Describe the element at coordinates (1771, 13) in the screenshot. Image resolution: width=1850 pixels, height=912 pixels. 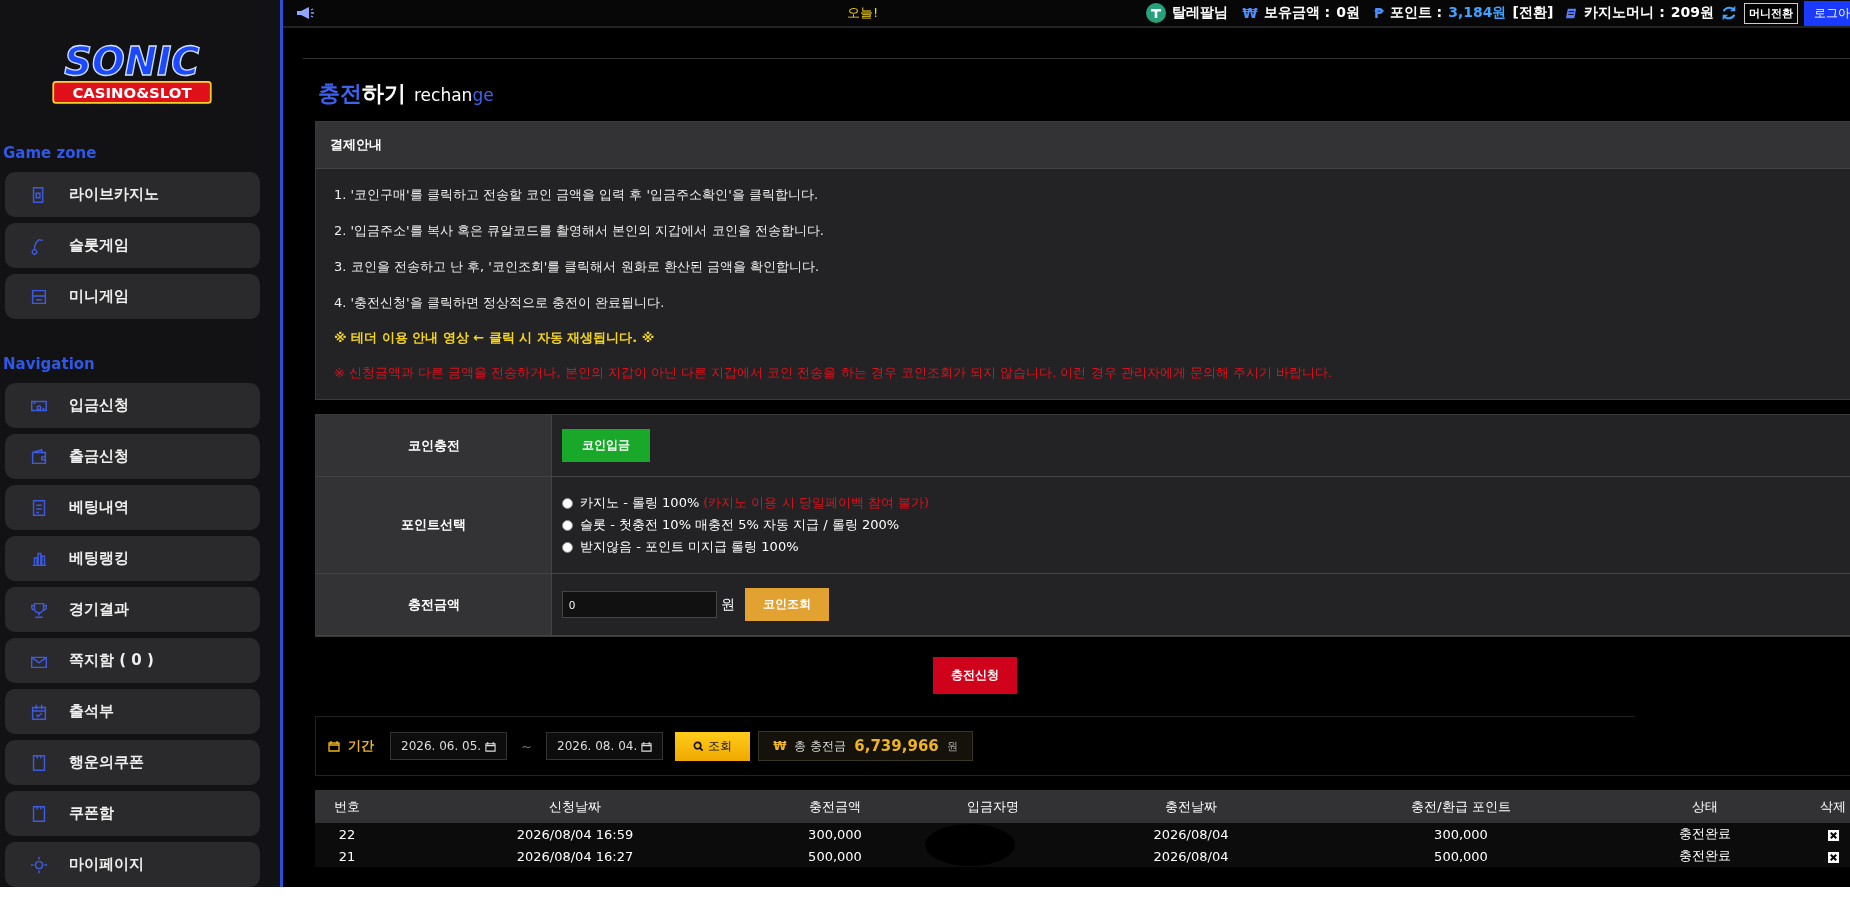
I see `money-convert-button: 머니전환` at that location.